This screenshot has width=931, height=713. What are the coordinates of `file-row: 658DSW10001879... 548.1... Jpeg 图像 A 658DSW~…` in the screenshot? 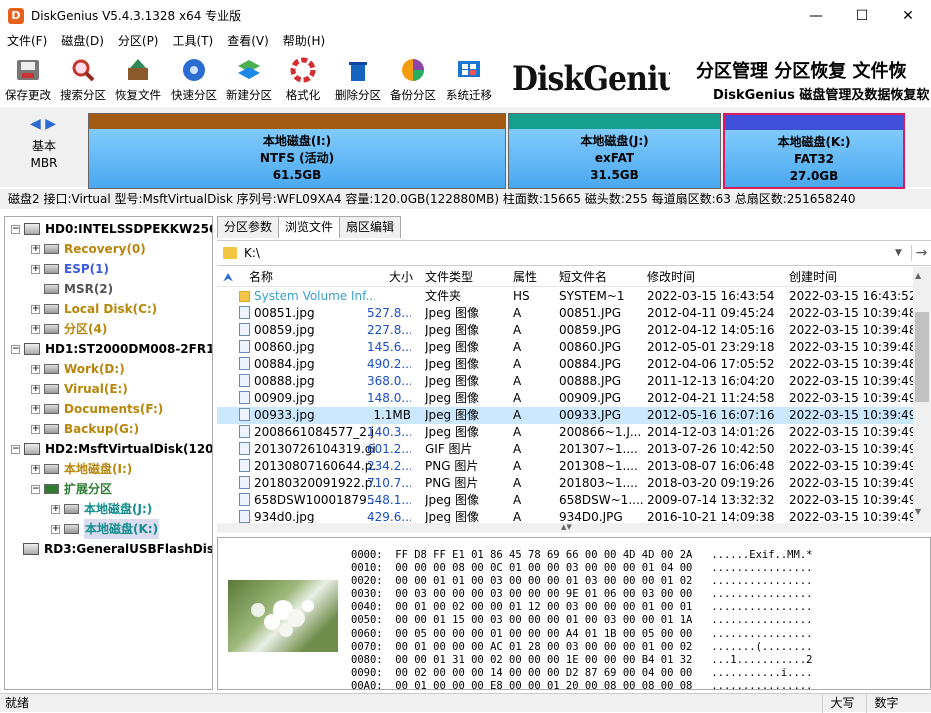 It's located at (565, 500).